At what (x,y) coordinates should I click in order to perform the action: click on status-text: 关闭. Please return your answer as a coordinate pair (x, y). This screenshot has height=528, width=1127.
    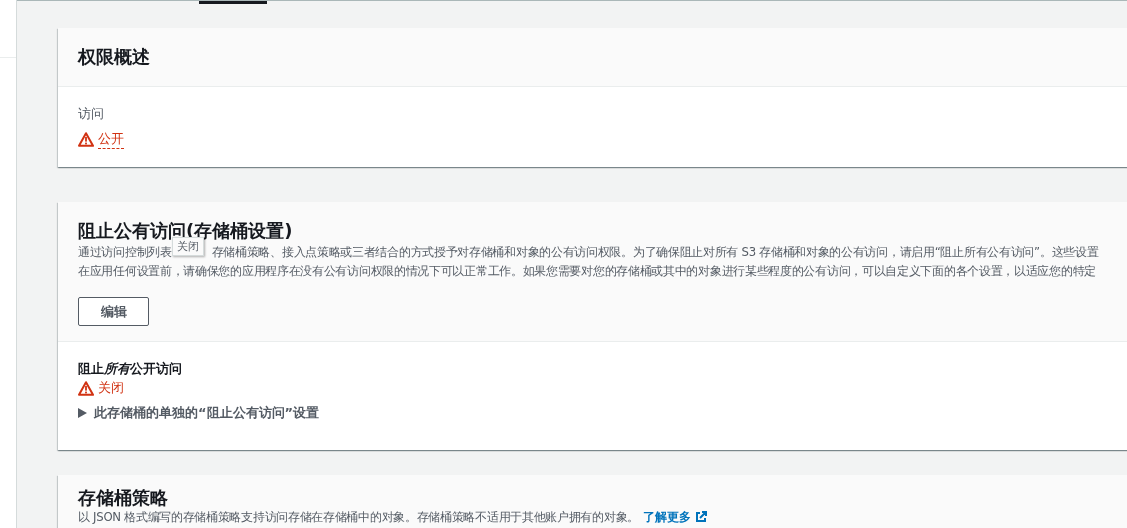
    Looking at the image, I should click on (111, 388).